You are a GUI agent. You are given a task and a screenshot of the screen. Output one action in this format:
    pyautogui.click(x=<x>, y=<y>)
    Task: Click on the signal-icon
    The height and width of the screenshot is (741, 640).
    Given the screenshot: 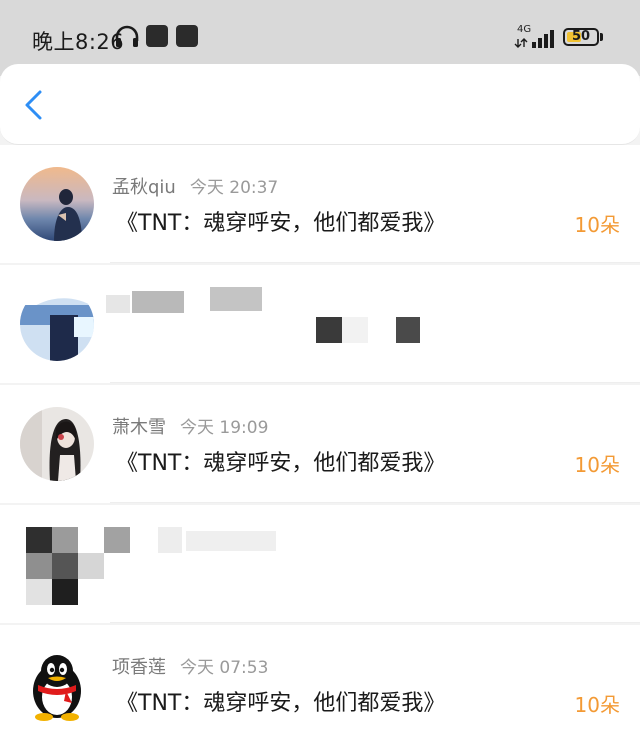 What is the action you would take?
    pyautogui.click(x=534, y=39)
    